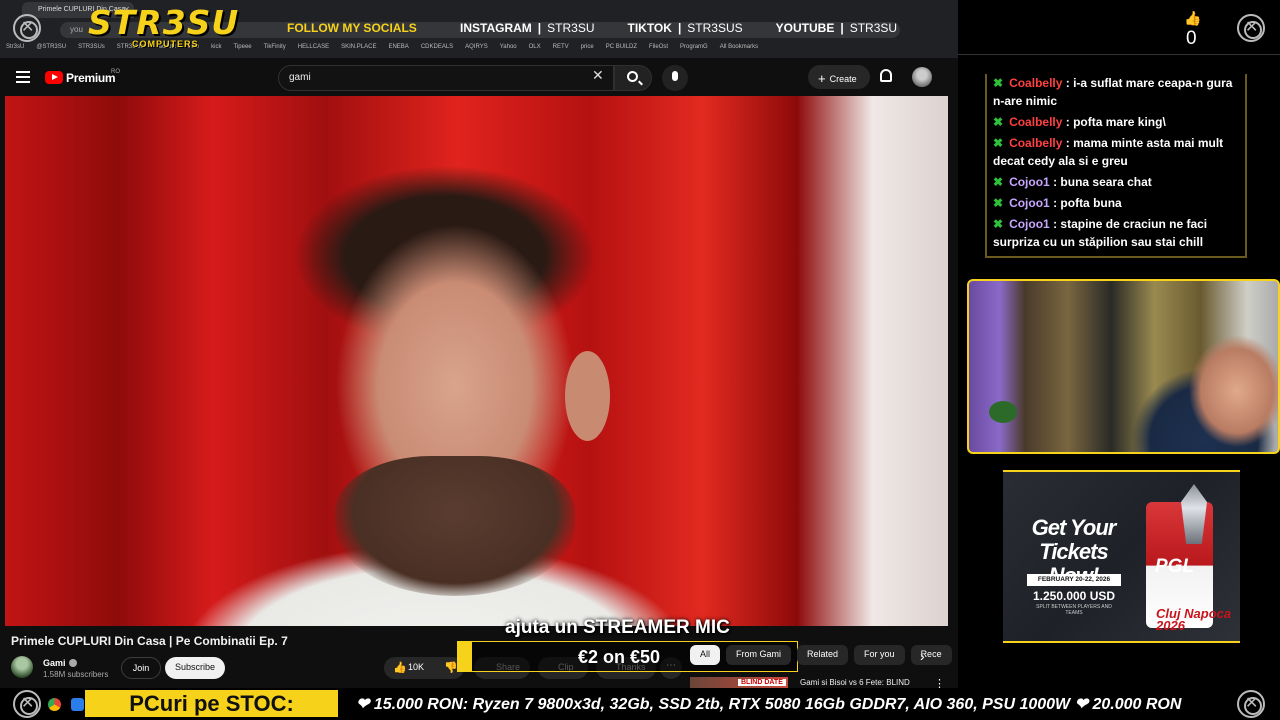  I want to click on like-button: 👍 10K 👎, so click(424, 668).